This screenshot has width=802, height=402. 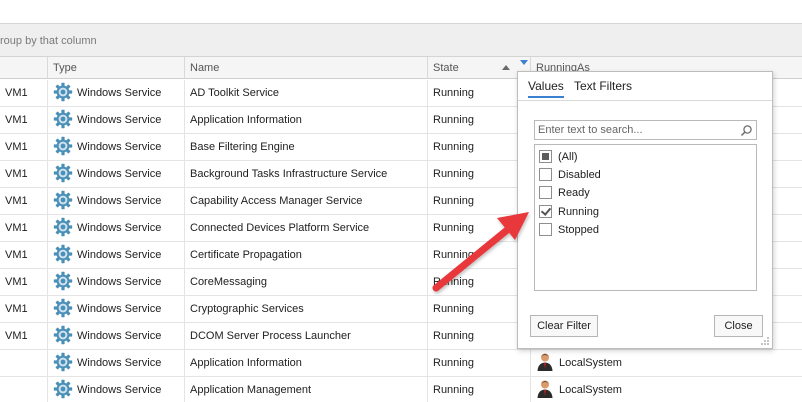 What do you see at coordinates (479, 68) in the screenshot?
I see `column-header-state: State` at bounding box center [479, 68].